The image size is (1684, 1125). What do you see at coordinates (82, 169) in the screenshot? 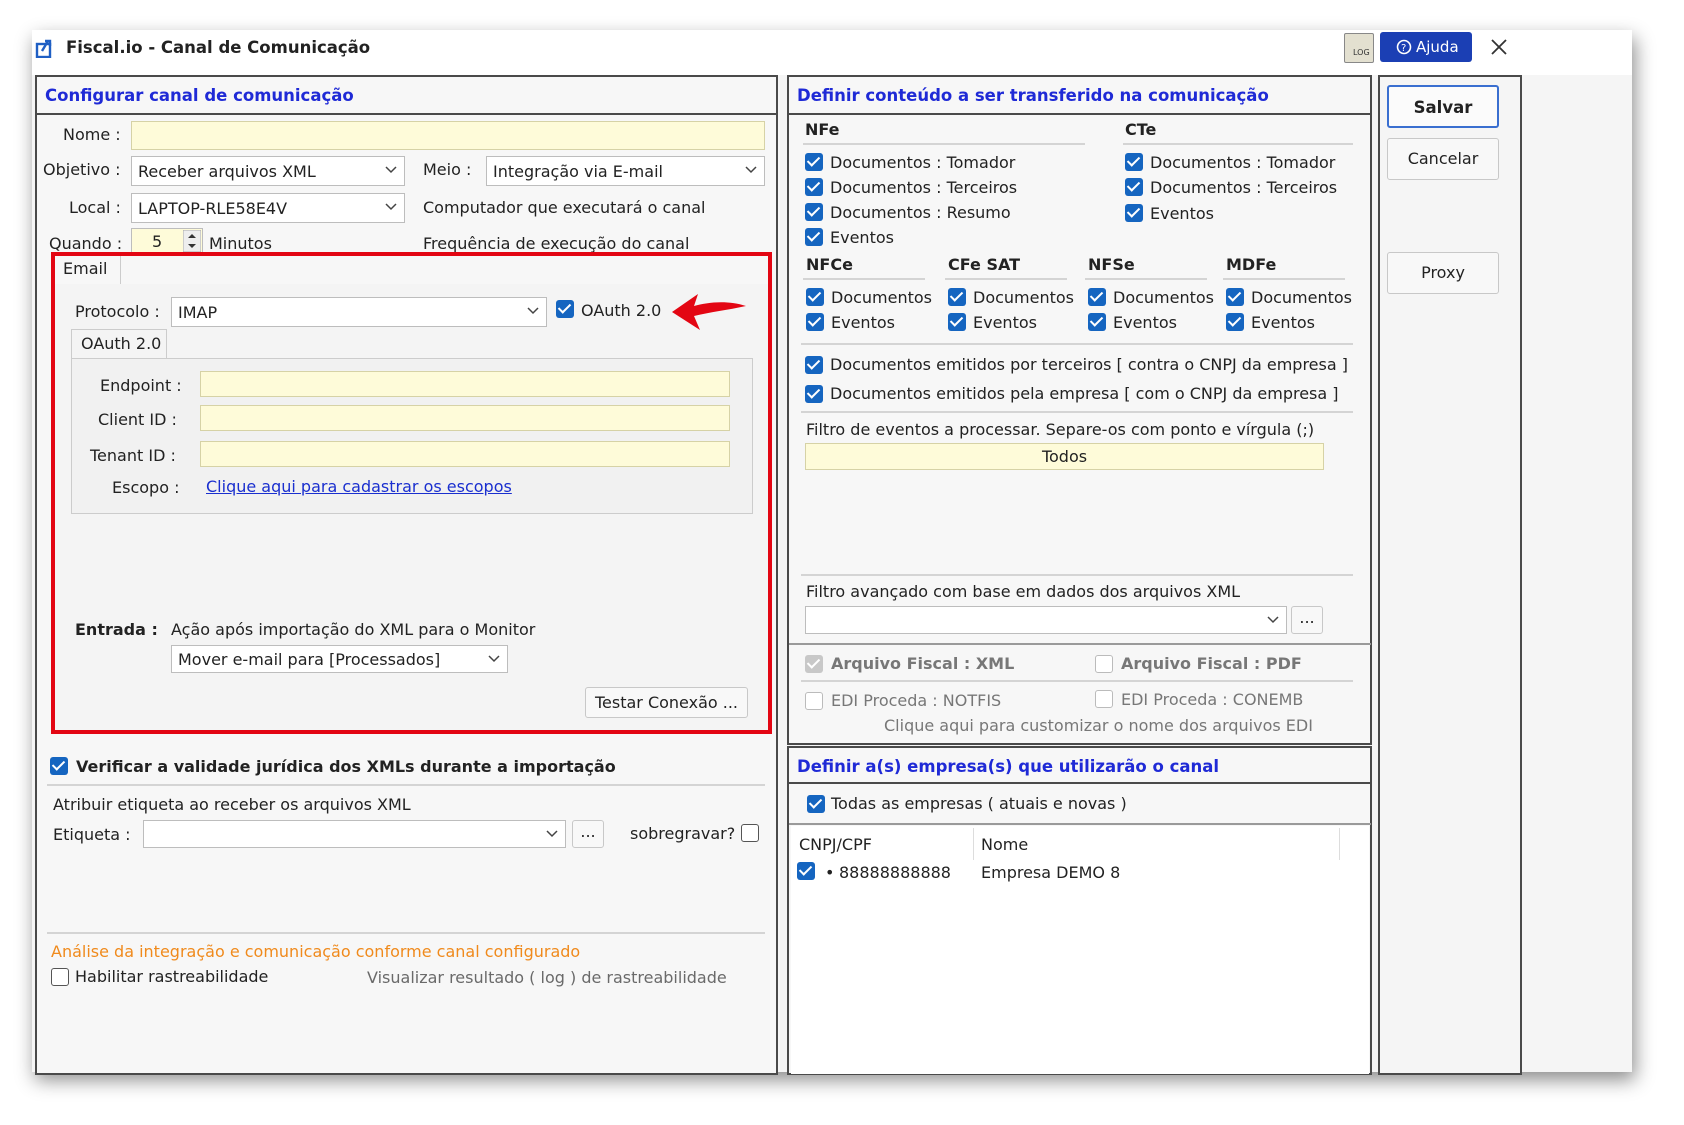
I see `objetivo-label: Objetivo :` at bounding box center [82, 169].